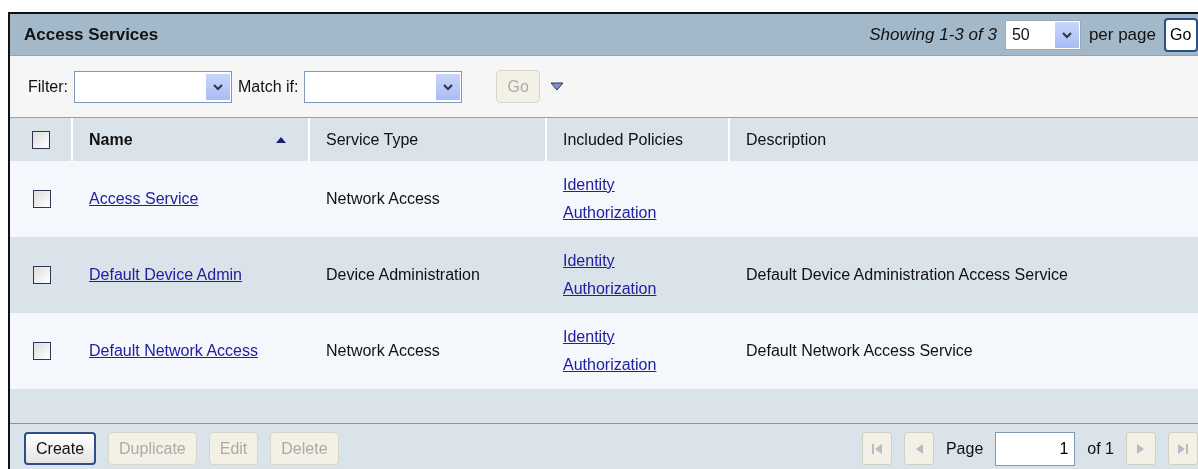 This screenshot has height=469, width=1198. I want to click on filter-select, so click(153, 86).